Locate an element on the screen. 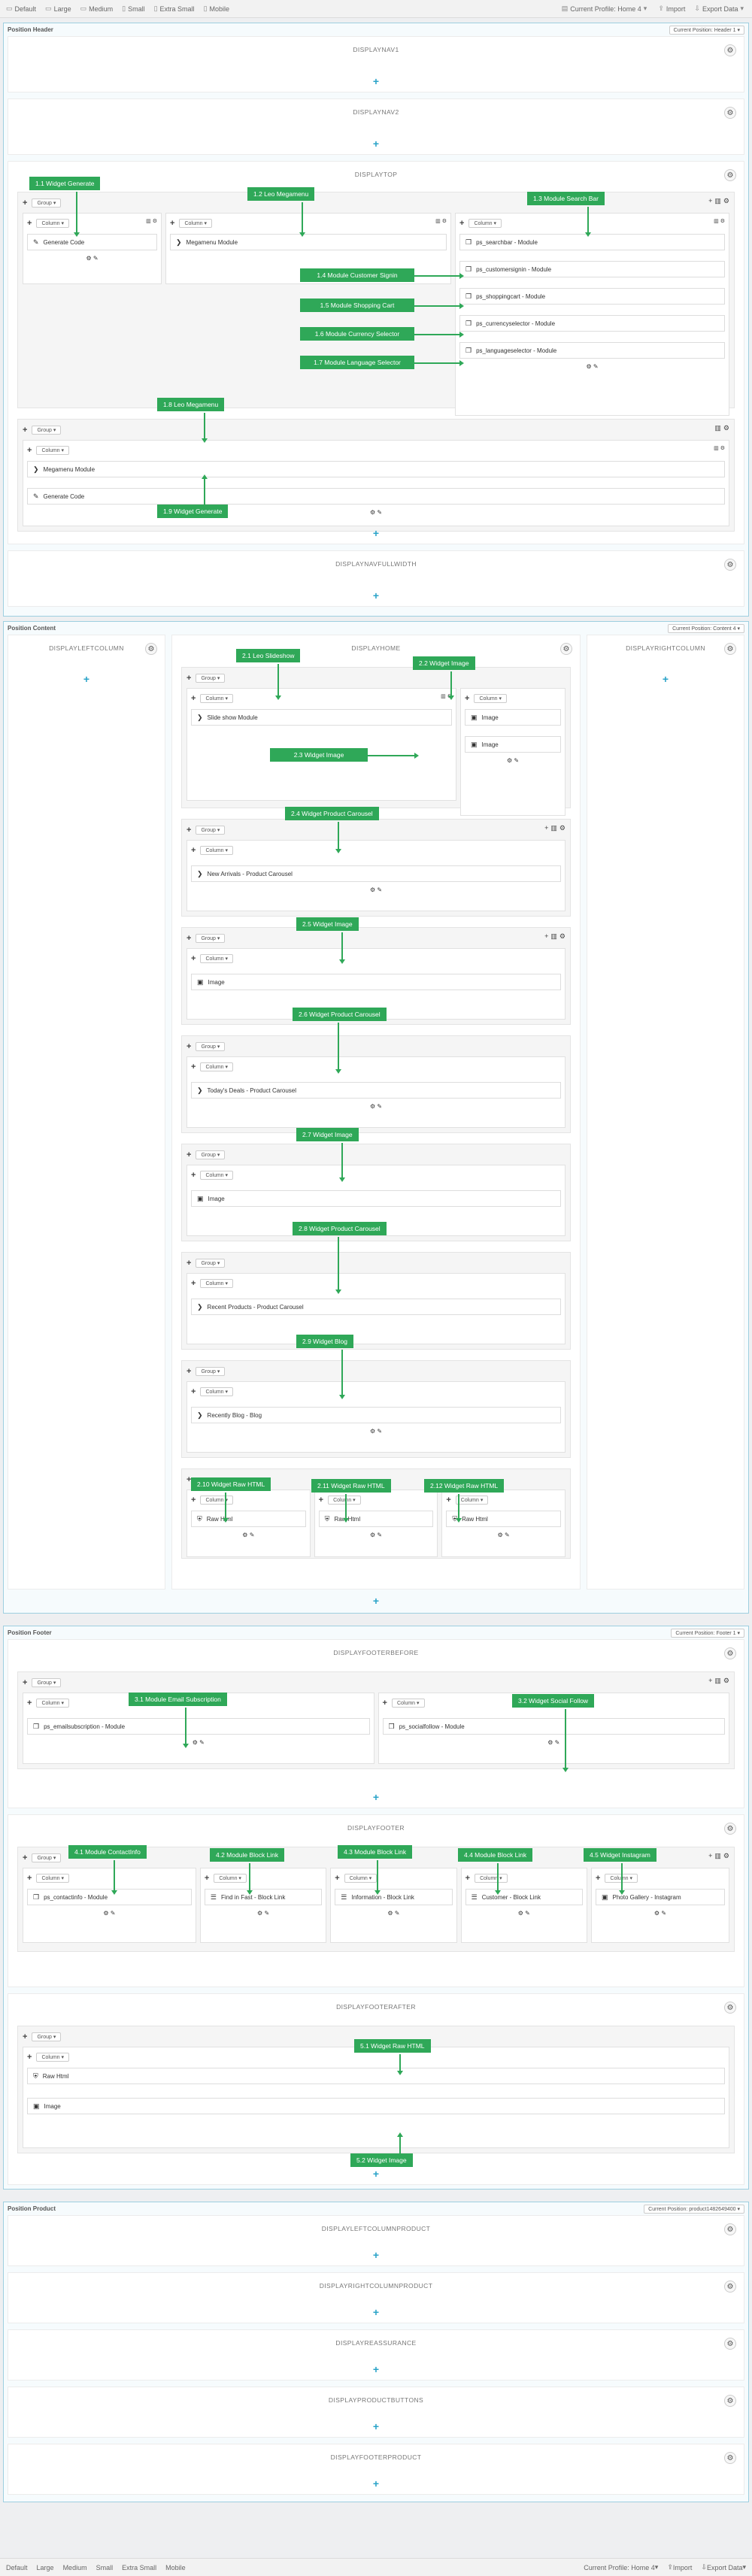  view-small: Small is located at coordinates (105, 2567).